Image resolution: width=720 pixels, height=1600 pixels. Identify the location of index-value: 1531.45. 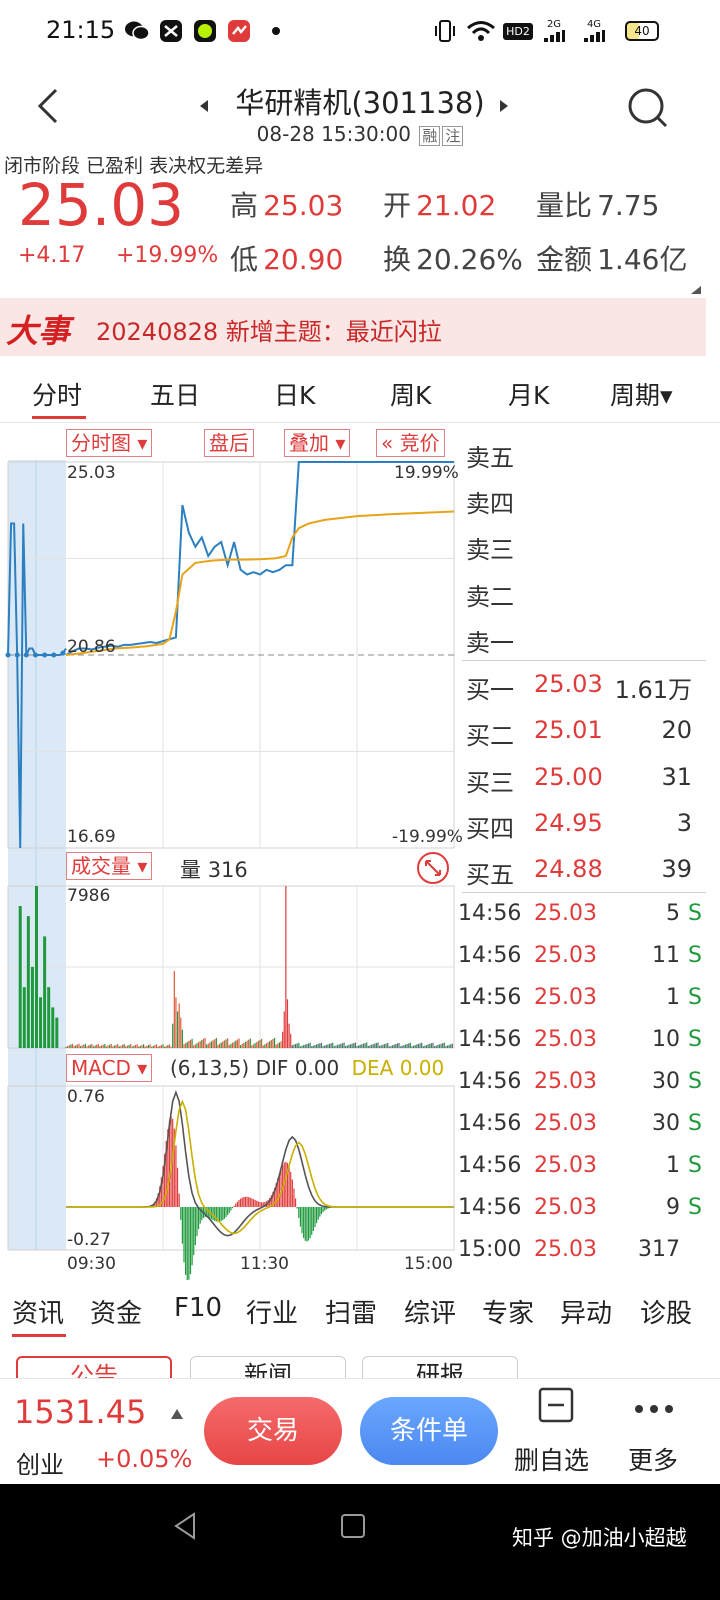
(80, 1412).